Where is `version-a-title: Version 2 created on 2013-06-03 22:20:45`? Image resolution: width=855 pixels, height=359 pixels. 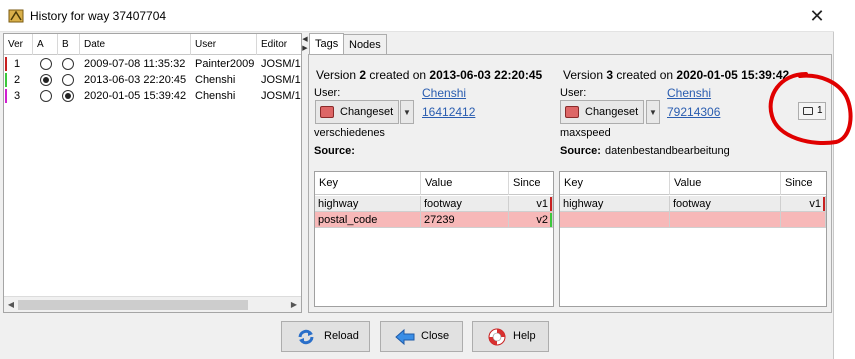 version-a-title: Version 2 created on 2013-06-03 22:20:45 is located at coordinates (429, 75).